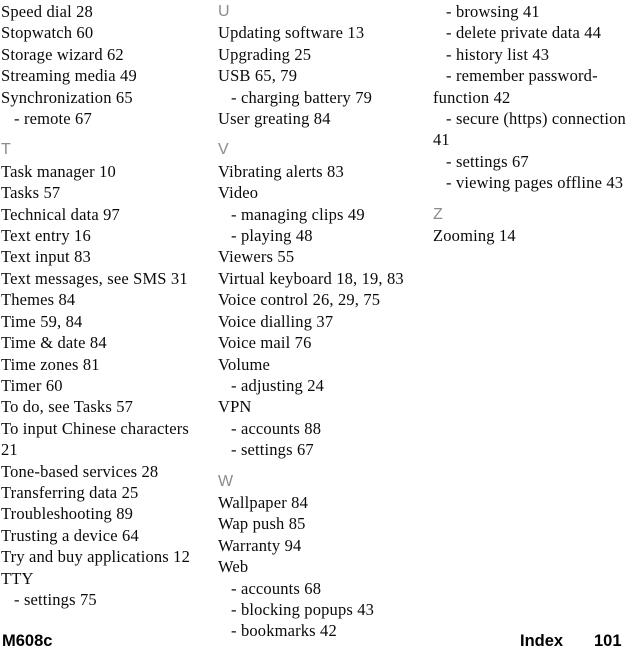 The image size is (628, 654). Describe the element at coordinates (96, 557) in the screenshot. I see `index-entry: Try and buy applications 12` at that location.